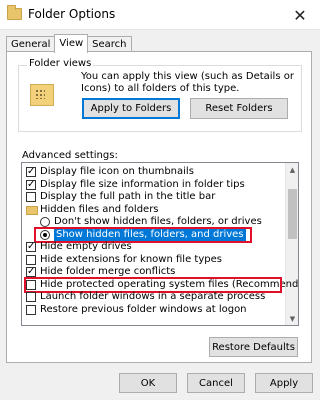  What do you see at coordinates (253, 347) in the screenshot?
I see `restore-defaults-button: Restore Defaults` at bounding box center [253, 347].